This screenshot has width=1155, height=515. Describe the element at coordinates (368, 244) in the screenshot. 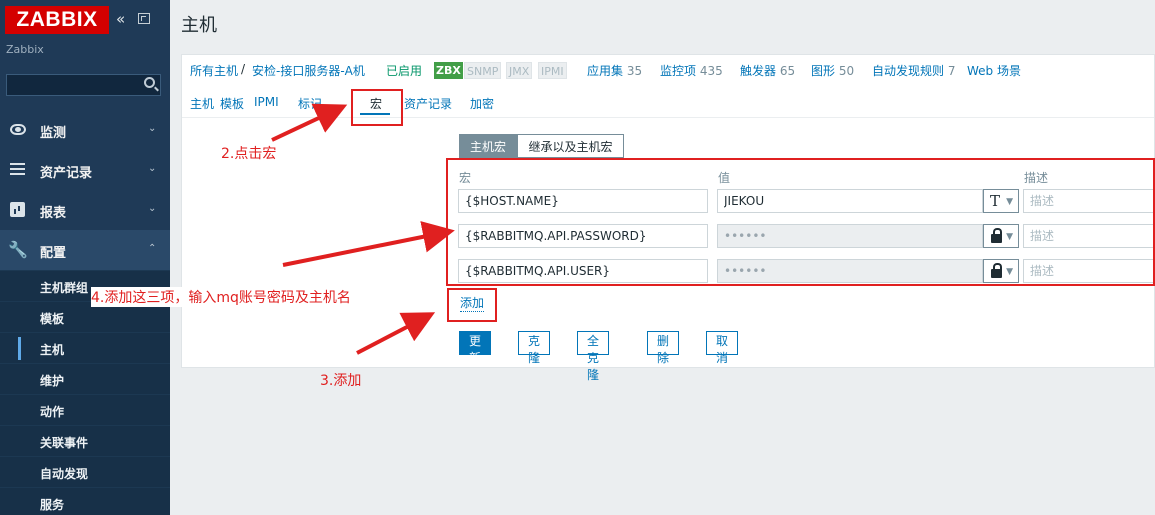

I see `arrow-to-macro-rows` at that location.